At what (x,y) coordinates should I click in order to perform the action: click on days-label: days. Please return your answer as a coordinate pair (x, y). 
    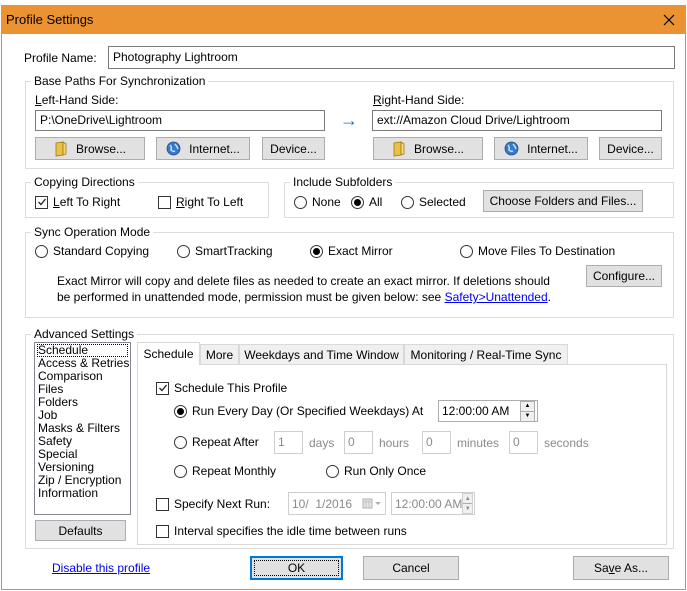
    Looking at the image, I should click on (322, 443).